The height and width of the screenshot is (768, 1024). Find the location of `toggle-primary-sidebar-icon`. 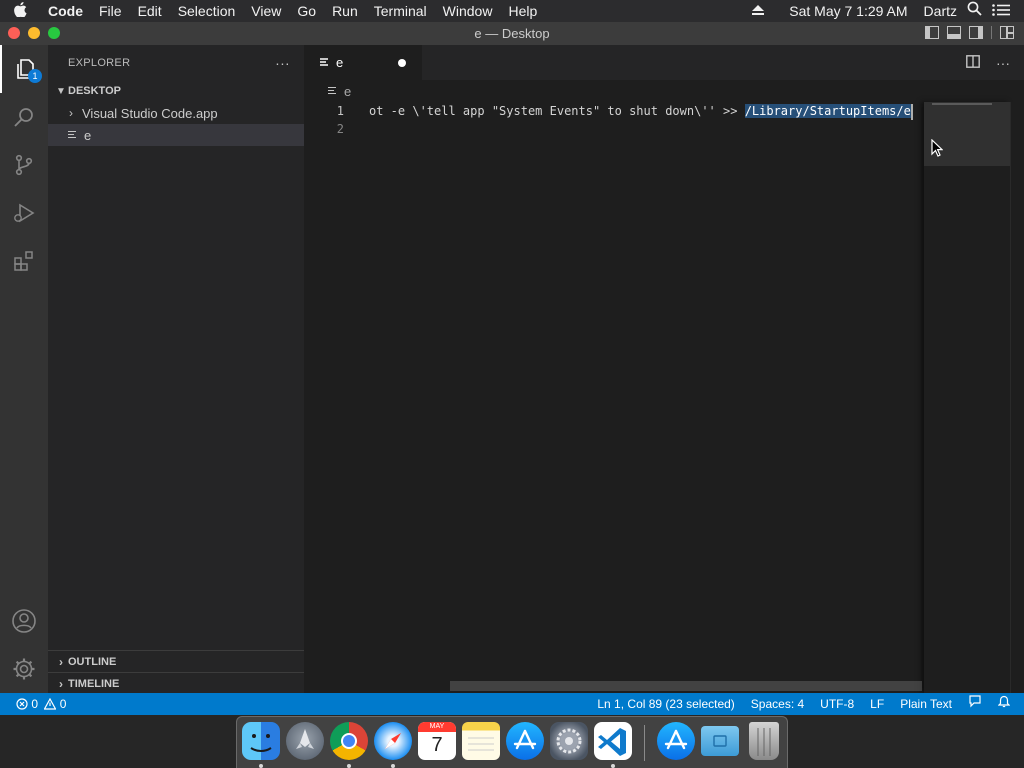

toggle-primary-sidebar-icon is located at coordinates (932, 32).